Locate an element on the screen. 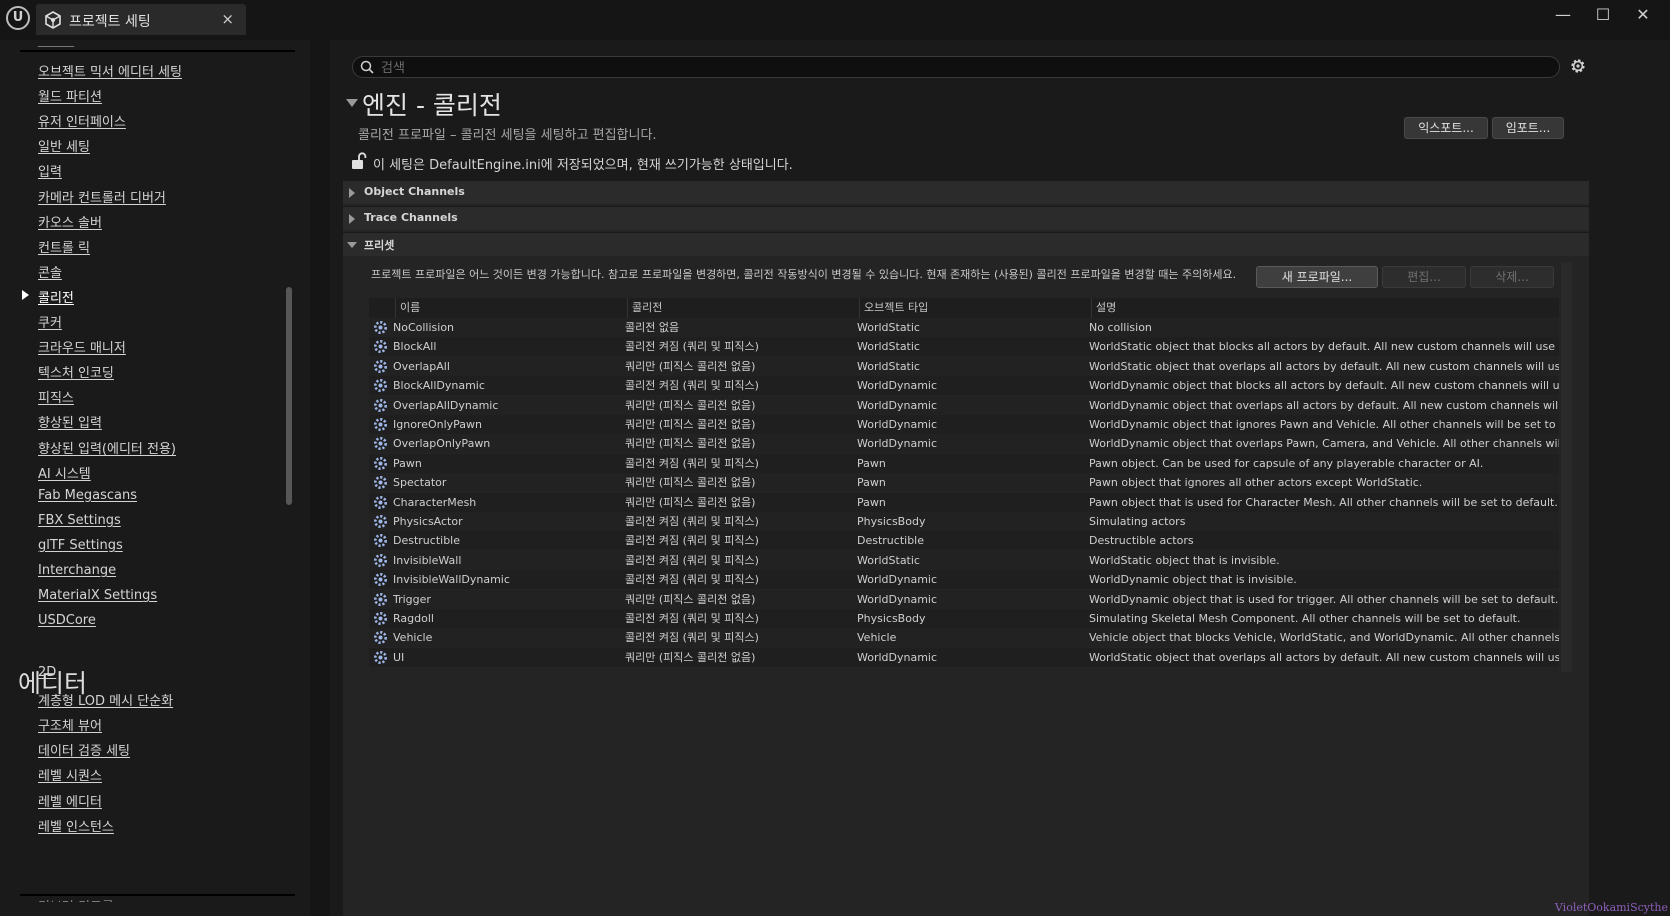  tab-close-button: × is located at coordinates (227, 19).